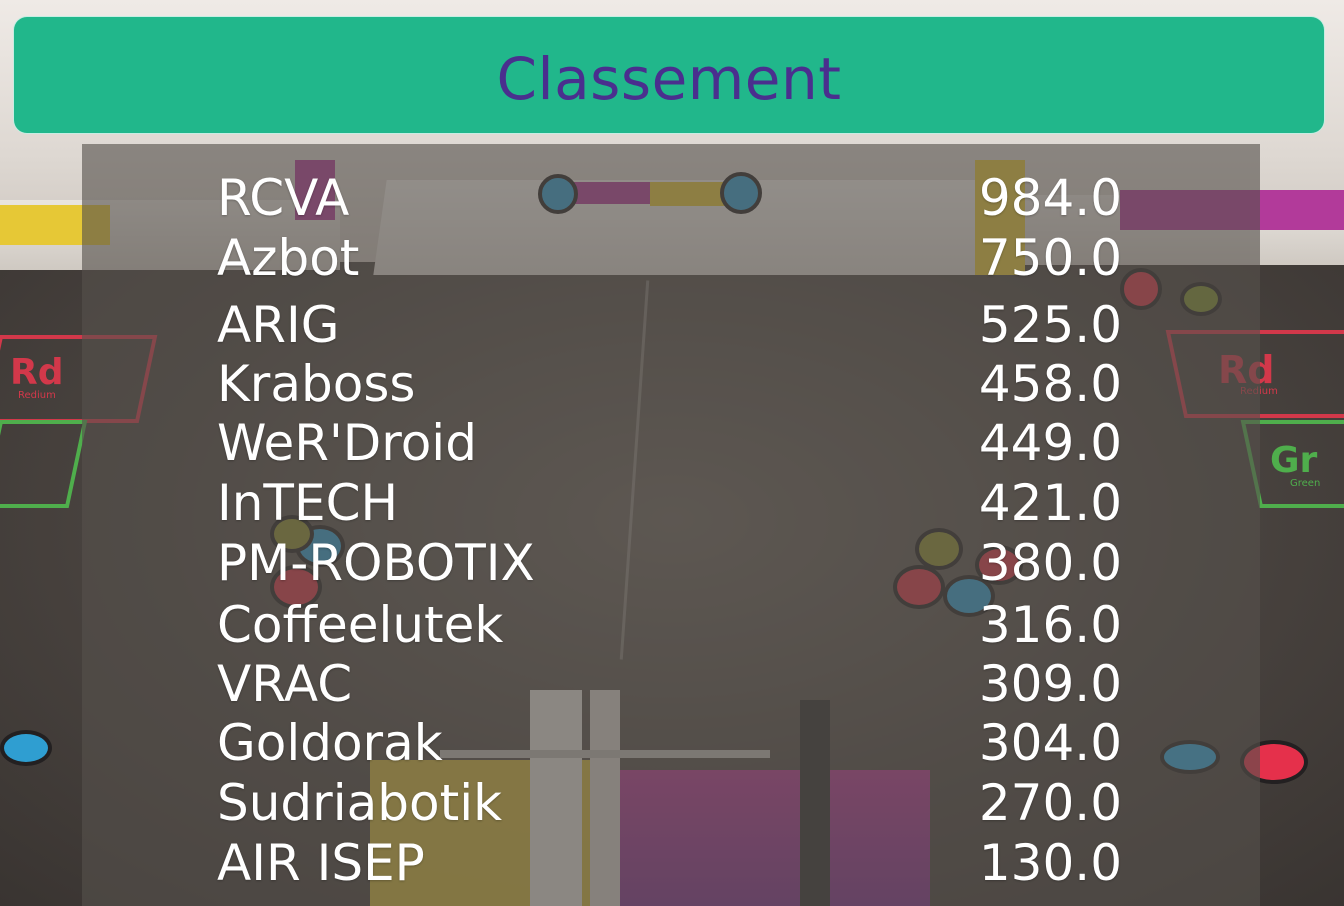 The height and width of the screenshot is (906, 1344). Describe the element at coordinates (669, 258) in the screenshot. I see `standings-row: Azbot 750.0` at that location.